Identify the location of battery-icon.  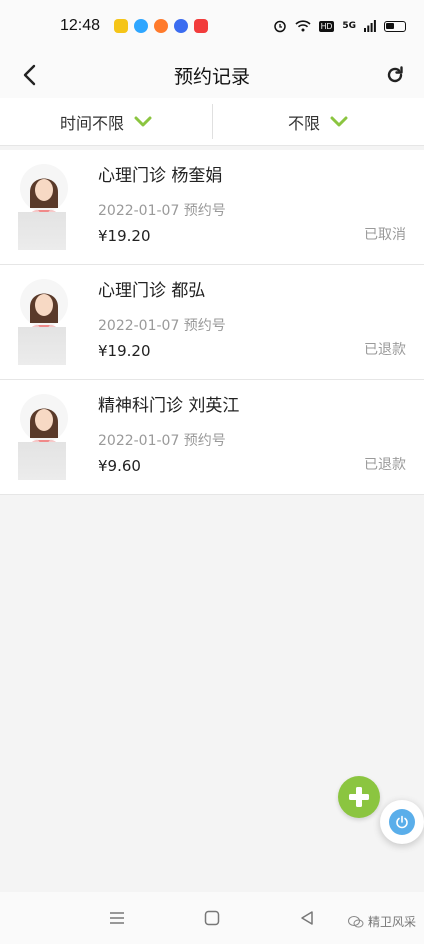
(395, 26).